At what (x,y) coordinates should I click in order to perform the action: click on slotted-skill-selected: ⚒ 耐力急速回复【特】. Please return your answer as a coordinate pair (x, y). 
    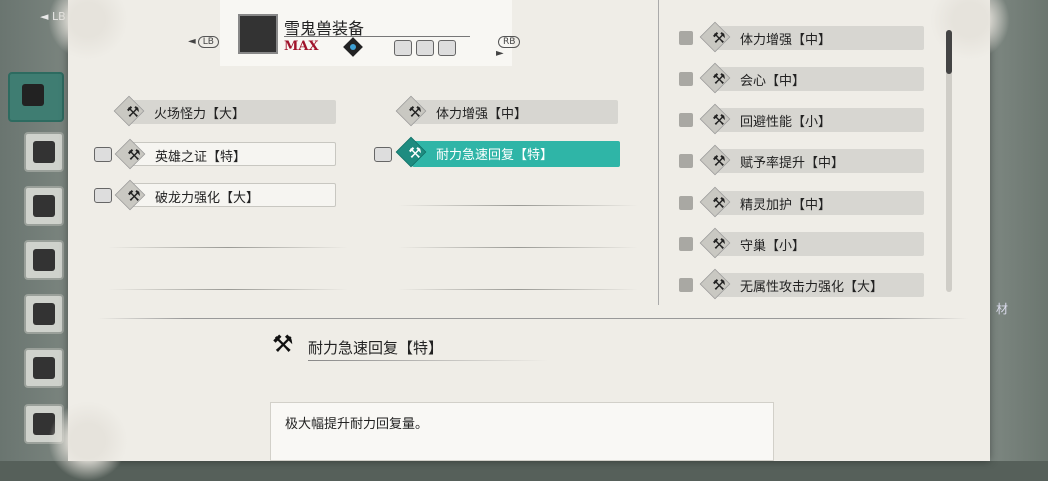
    Looking at the image, I should click on (507, 152).